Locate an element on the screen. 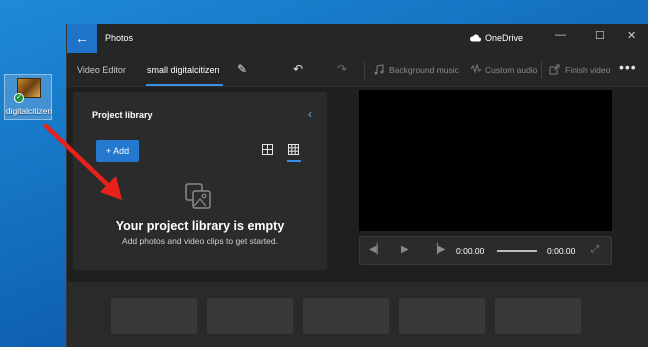 The height and width of the screenshot is (347, 648). export-icon is located at coordinates (554, 69).